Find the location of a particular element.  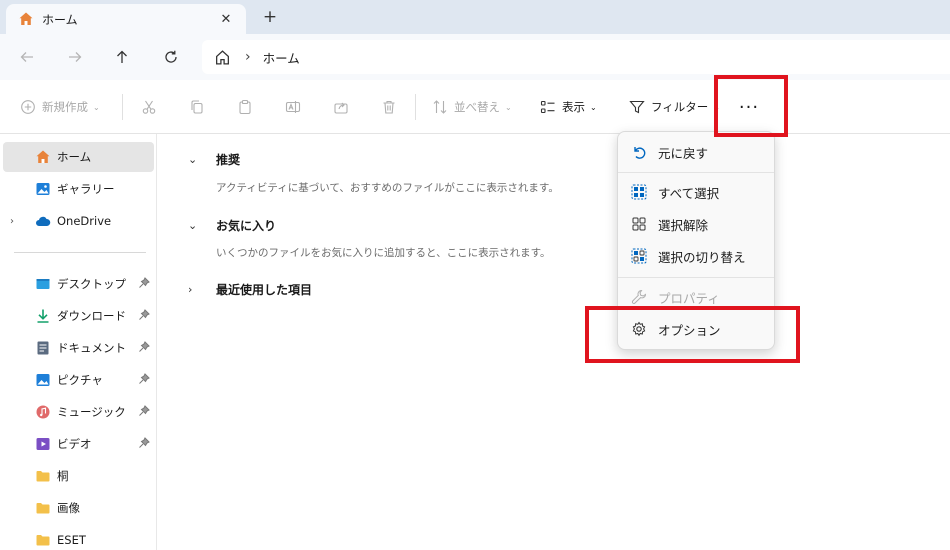

filter-button: フィルター ⌄ is located at coordinates (674, 107).